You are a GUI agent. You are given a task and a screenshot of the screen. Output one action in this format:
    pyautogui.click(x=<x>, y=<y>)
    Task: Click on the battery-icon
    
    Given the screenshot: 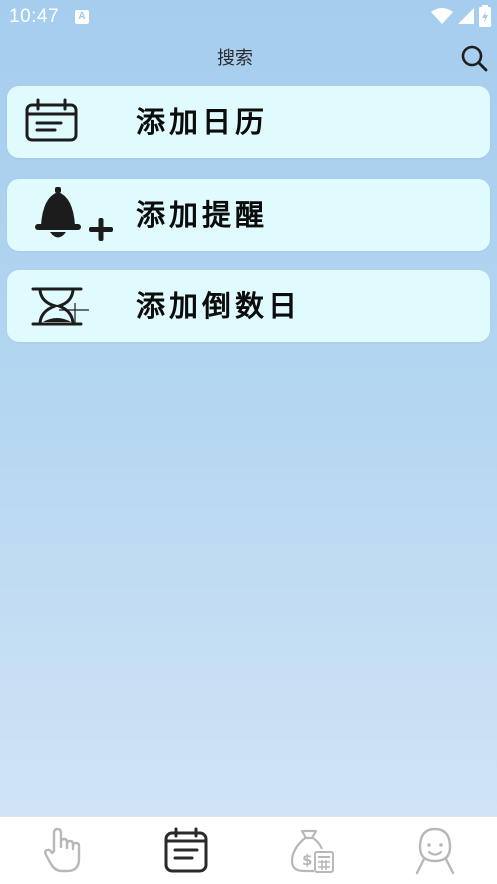 What is the action you would take?
    pyautogui.click(x=485, y=16)
    